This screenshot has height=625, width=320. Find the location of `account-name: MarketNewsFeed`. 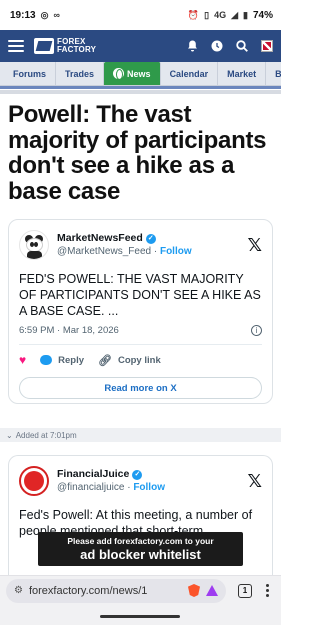

account-name: MarketNewsFeed is located at coordinates (100, 238).